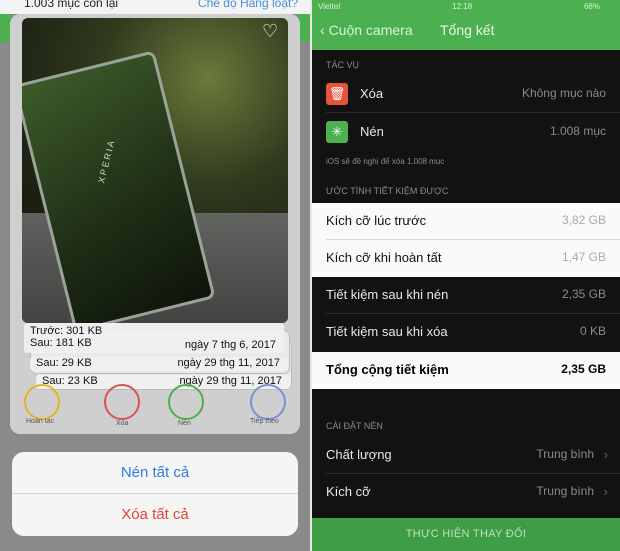 Image resolution: width=620 pixels, height=551 pixels. I want to click on batch-mode-link: Chế độ Hàng loạt?, so click(248, 5).